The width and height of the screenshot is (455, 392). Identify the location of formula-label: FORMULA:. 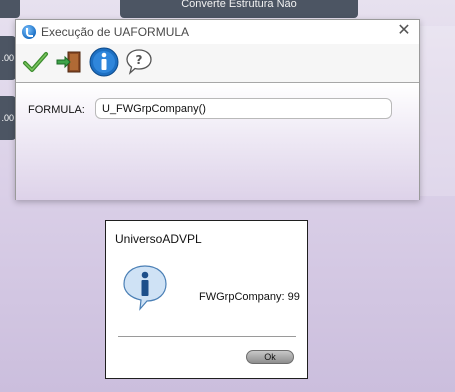
(56, 110).